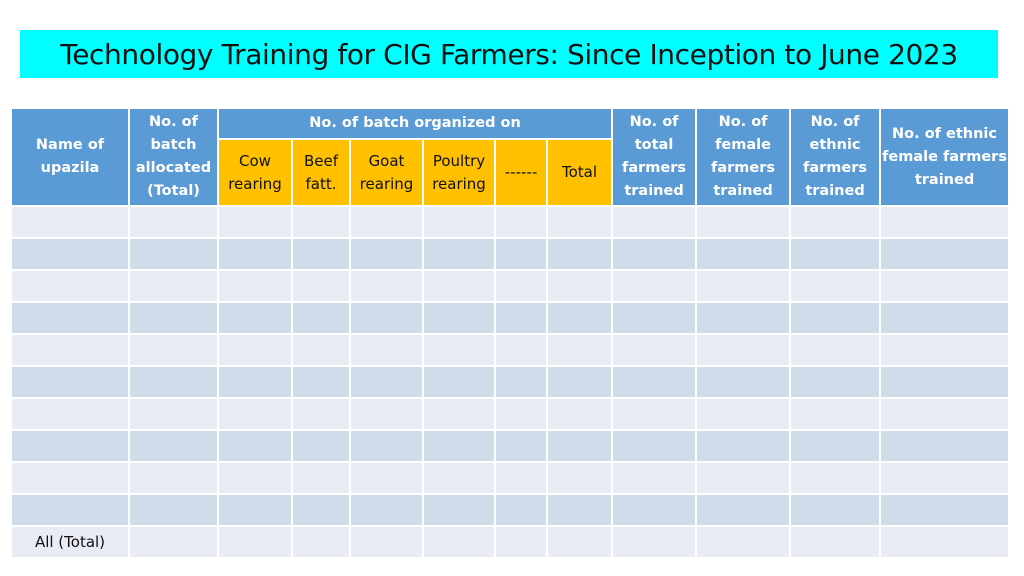 The height and width of the screenshot is (576, 1024). I want to click on subheader-poultry-rearing: Poultry rearing, so click(459, 172).